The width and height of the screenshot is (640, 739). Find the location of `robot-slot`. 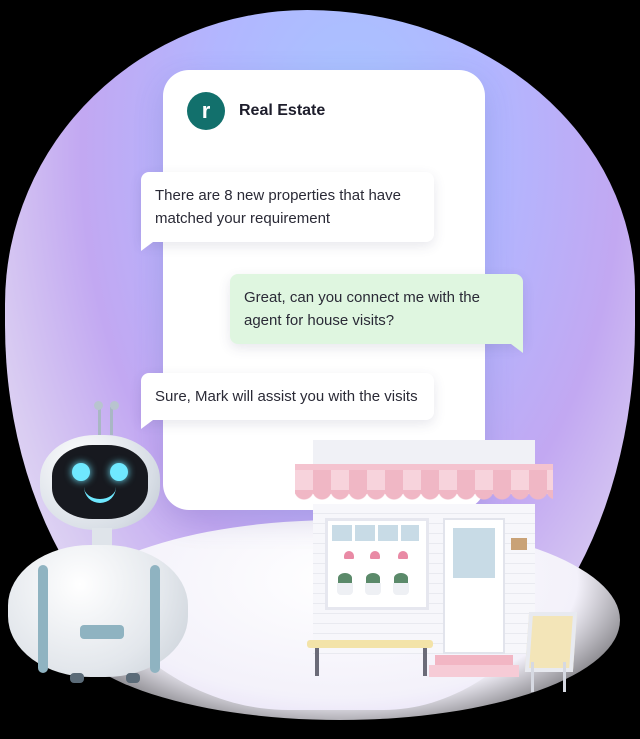

robot-slot is located at coordinates (102, 632).